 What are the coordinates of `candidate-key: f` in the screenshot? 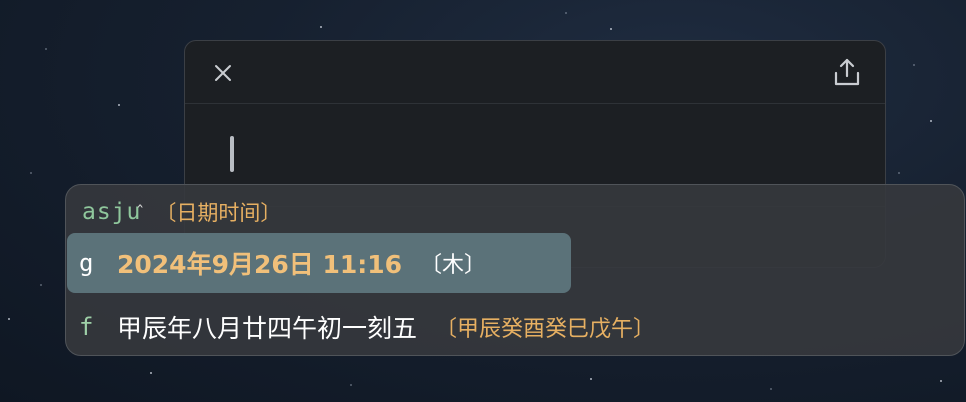 It's located at (86, 327).